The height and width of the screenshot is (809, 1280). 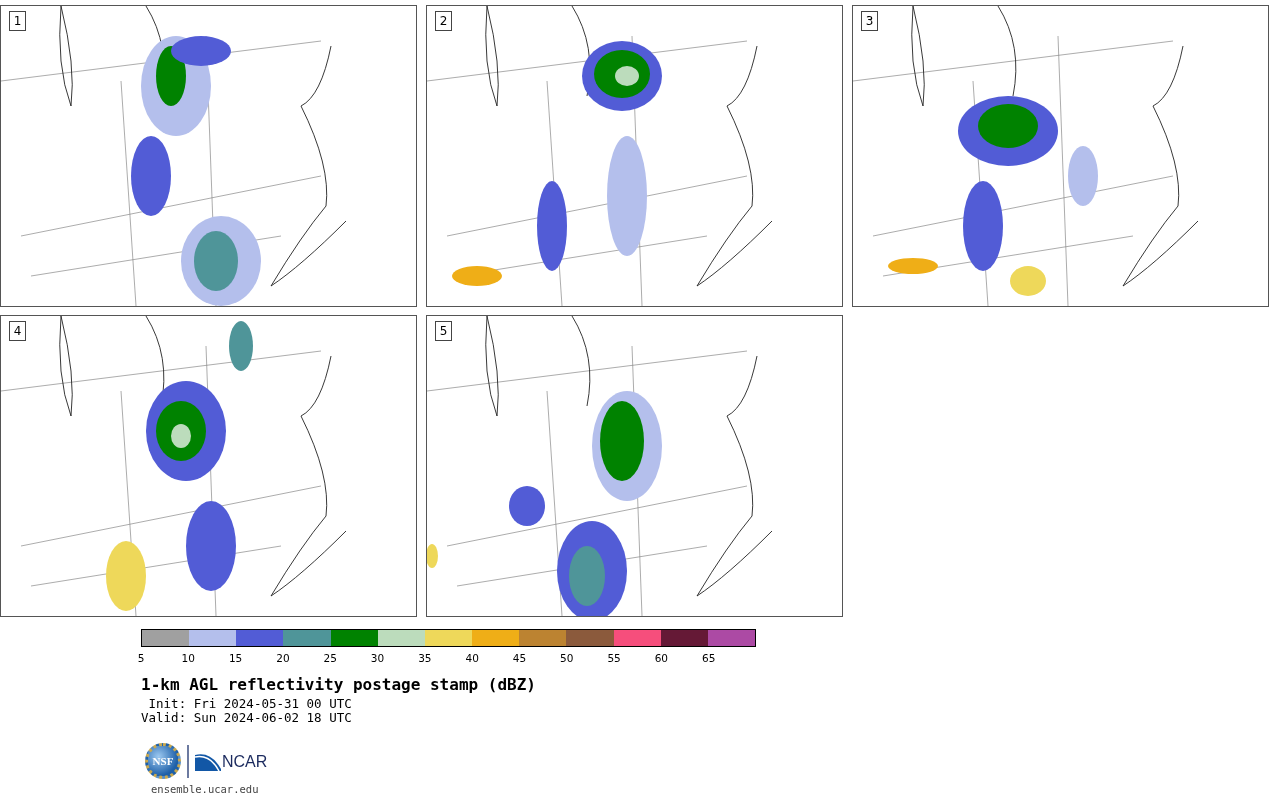 What do you see at coordinates (567, 658) in the screenshot?
I see `tick-label: 50` at bounding box center [567, 658].